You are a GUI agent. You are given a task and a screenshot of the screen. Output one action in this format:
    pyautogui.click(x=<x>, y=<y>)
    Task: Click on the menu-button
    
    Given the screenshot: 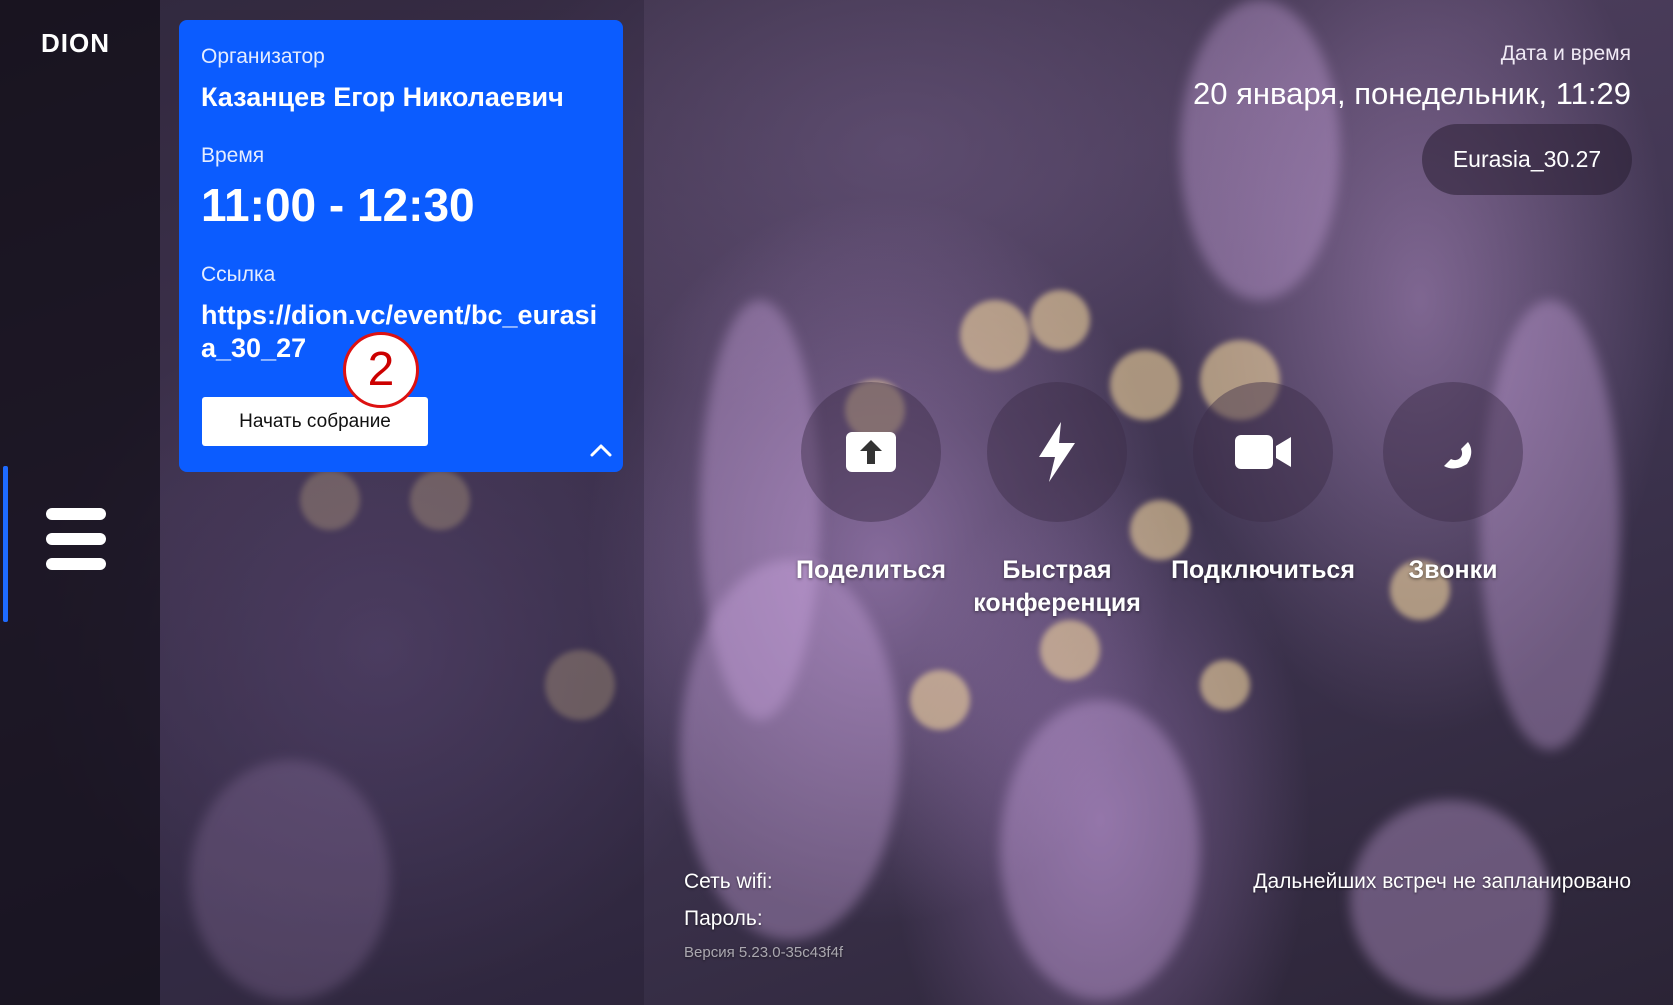 What is the action you would take?
    pyautogui.click(x=78, y=541)
    